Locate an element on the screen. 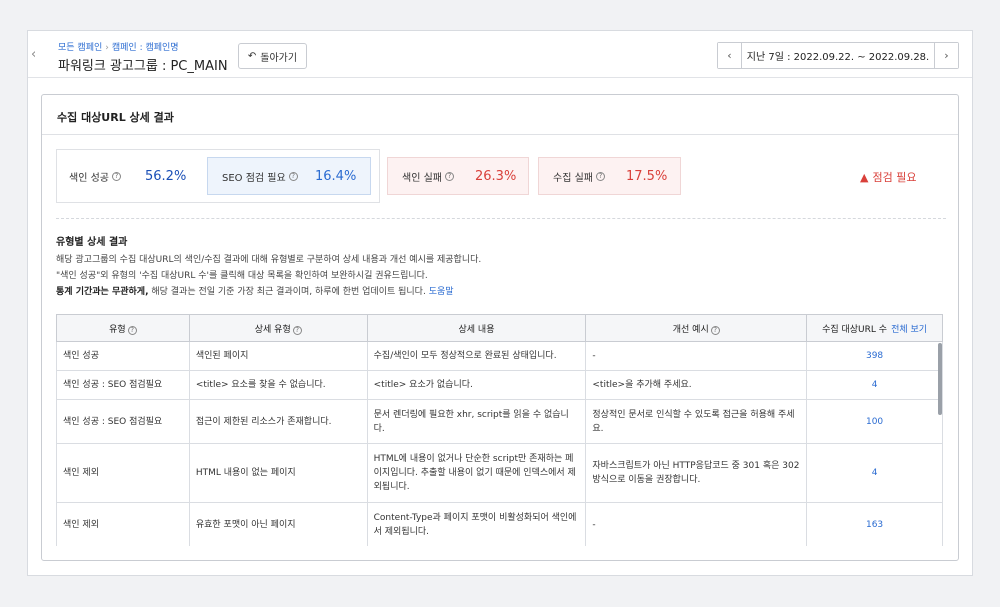  stat-index-fail: 색인 실패? 26.3% is located at coordinates (458, 176).